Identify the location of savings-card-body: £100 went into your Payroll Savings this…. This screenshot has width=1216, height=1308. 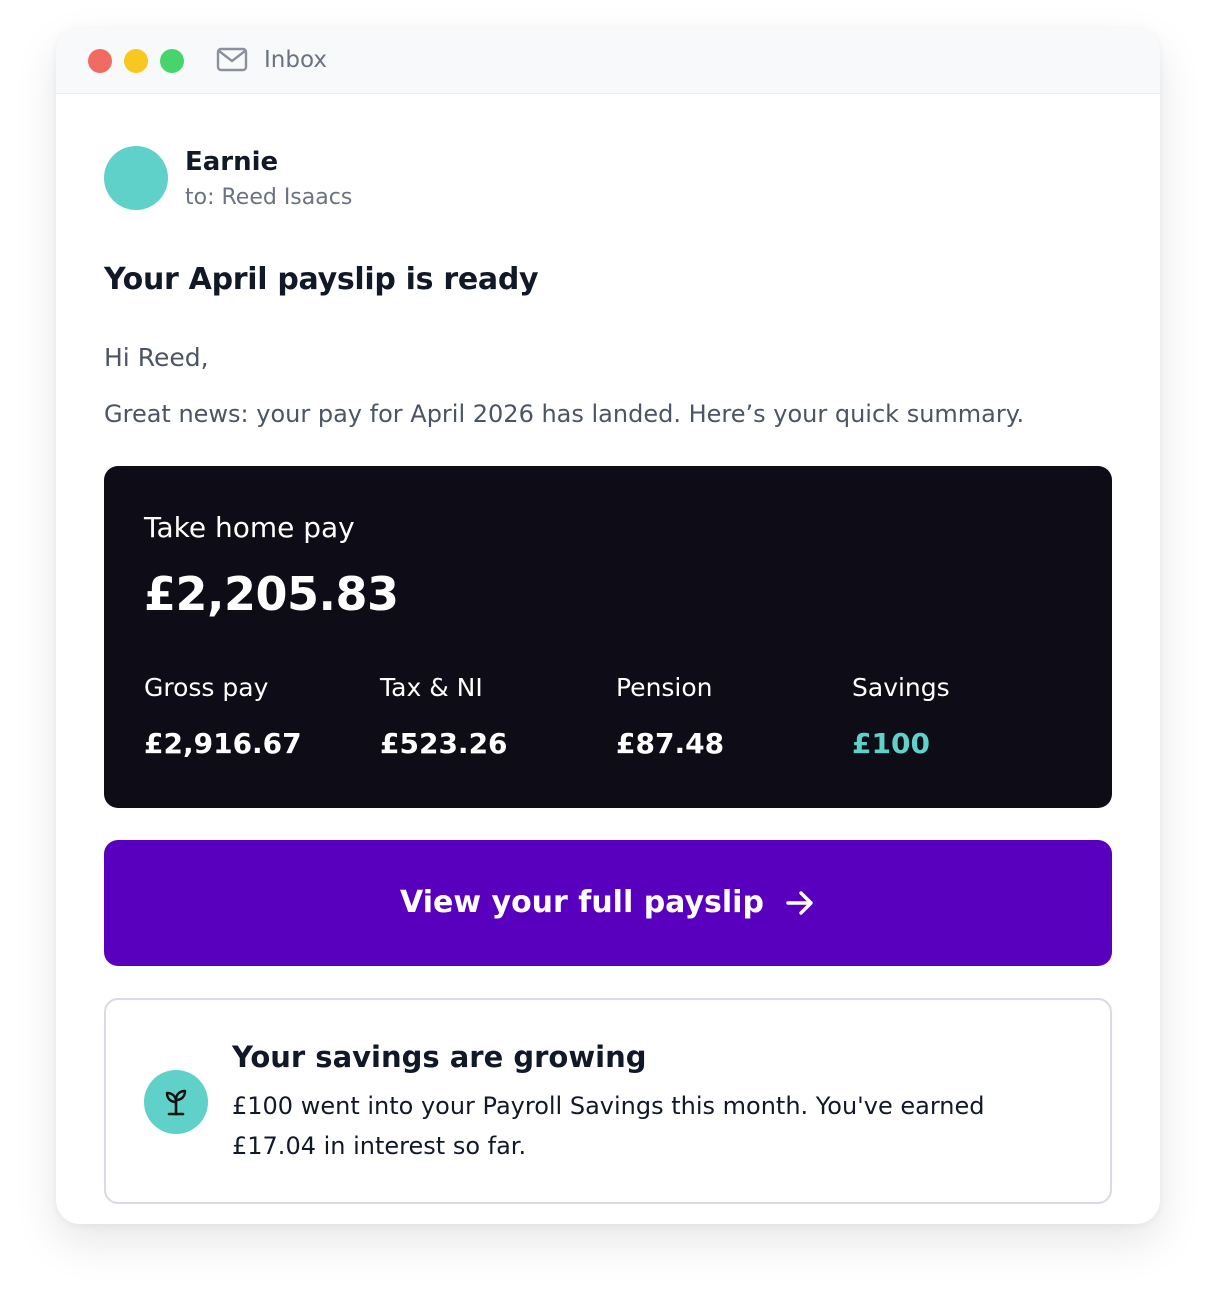
(608, 1126).